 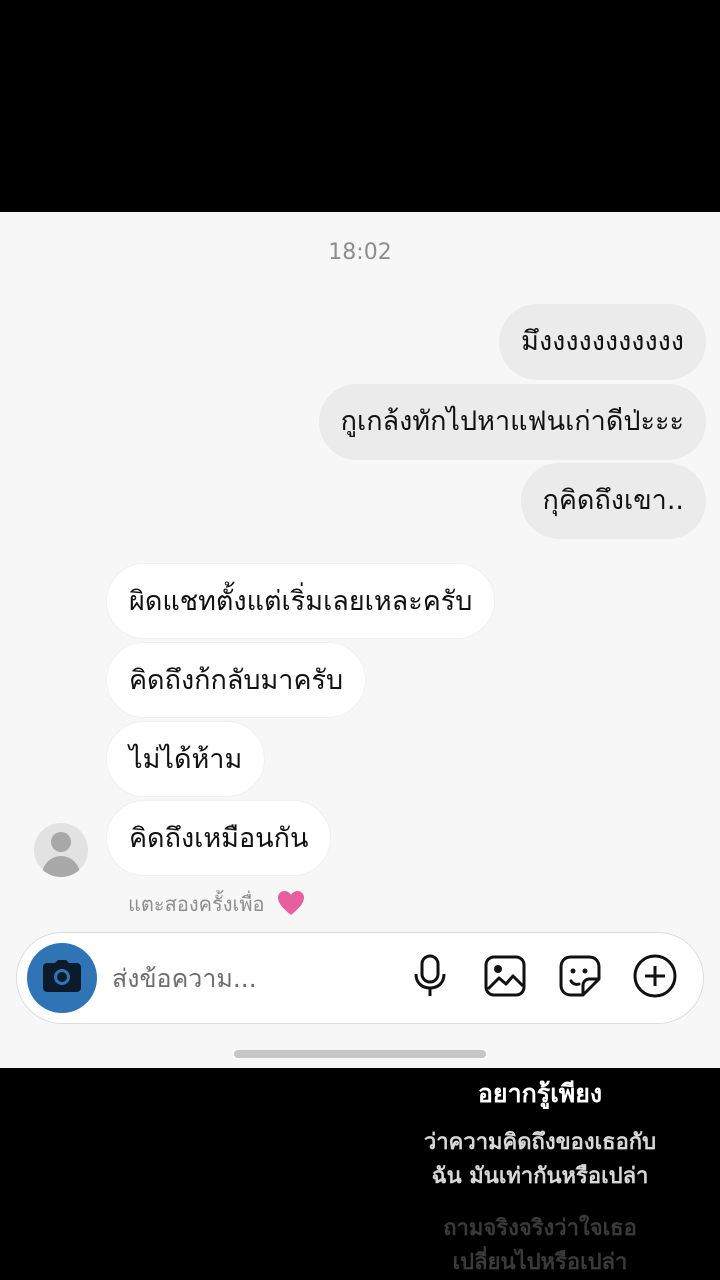 I want to click on outgoing-message: มึงงงงงงงงงงง, so click(x=602, y=342).